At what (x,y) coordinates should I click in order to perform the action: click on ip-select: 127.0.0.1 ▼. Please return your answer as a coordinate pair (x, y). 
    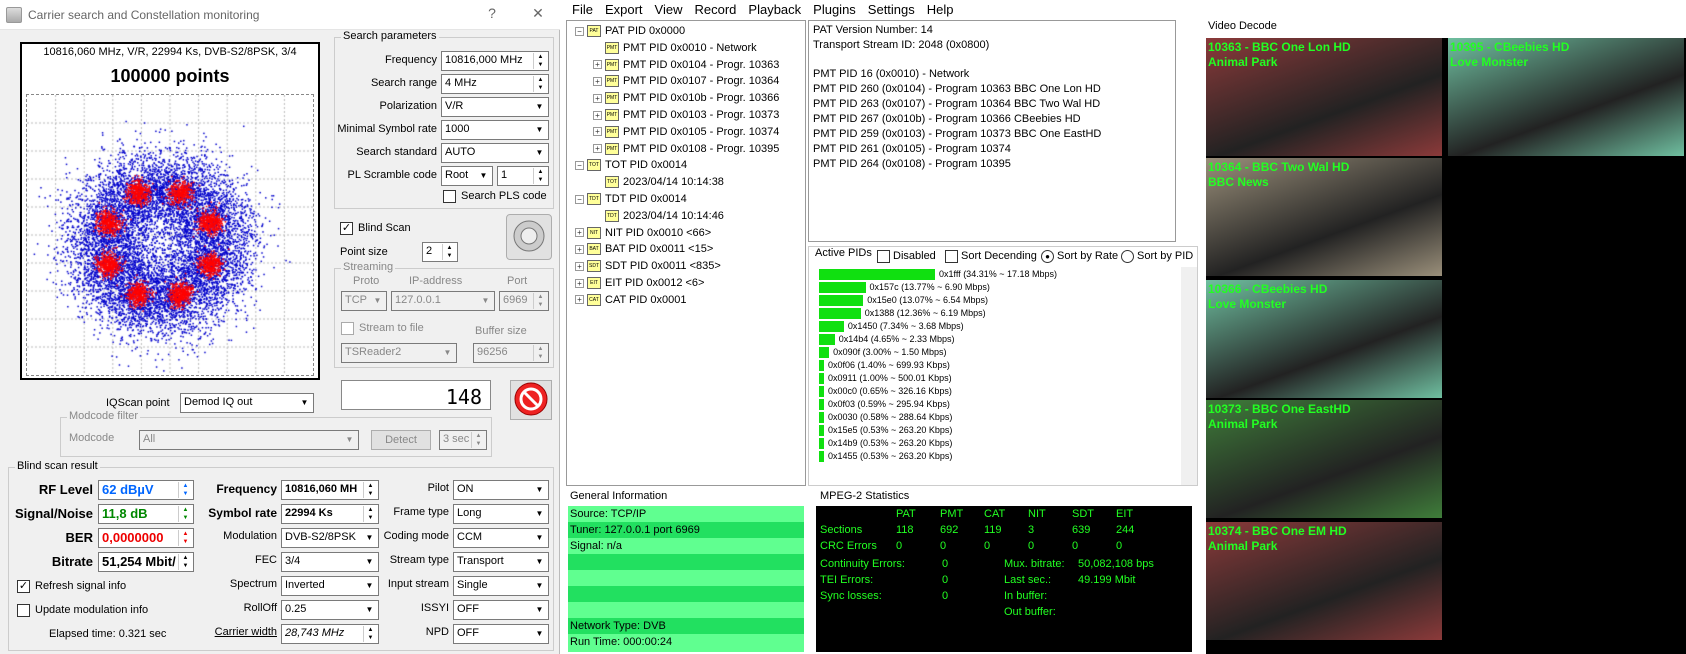
    Looking at the image, I should click on (443, 301).